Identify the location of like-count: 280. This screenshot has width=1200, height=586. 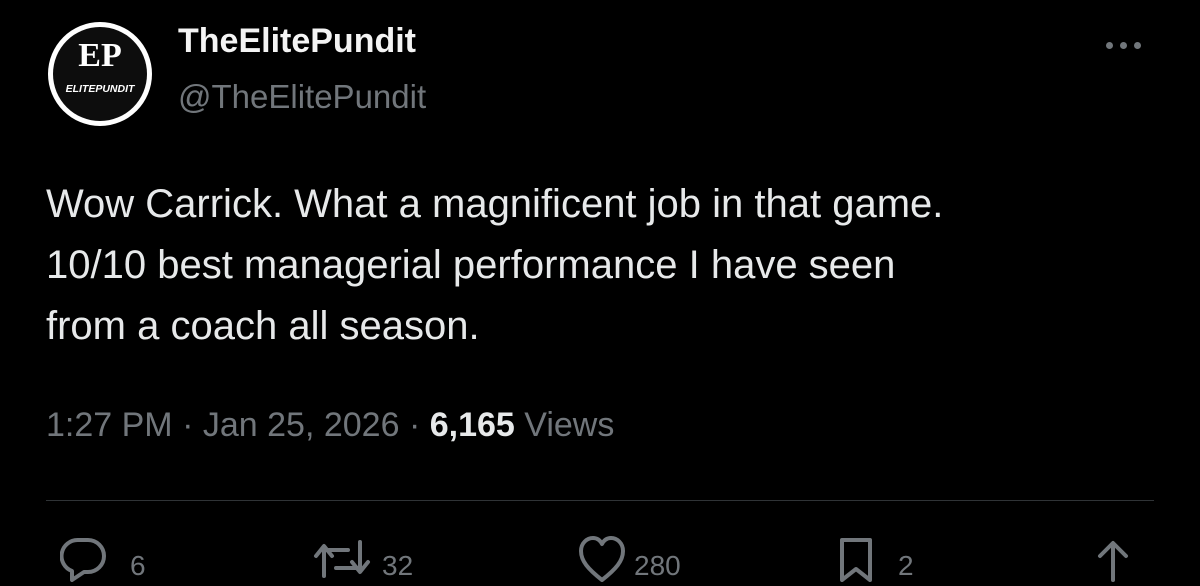
(657, 565).